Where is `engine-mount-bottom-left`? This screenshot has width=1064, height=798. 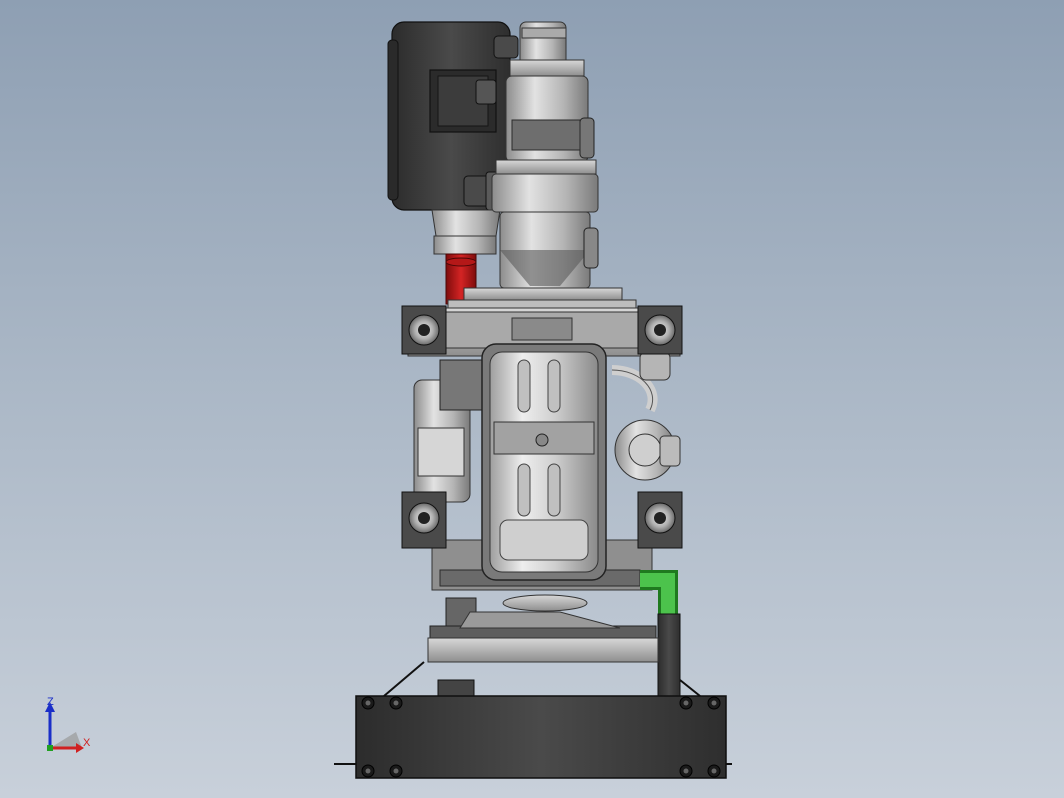
engine-mount-bottom-left is located at coordinates (424, 520).